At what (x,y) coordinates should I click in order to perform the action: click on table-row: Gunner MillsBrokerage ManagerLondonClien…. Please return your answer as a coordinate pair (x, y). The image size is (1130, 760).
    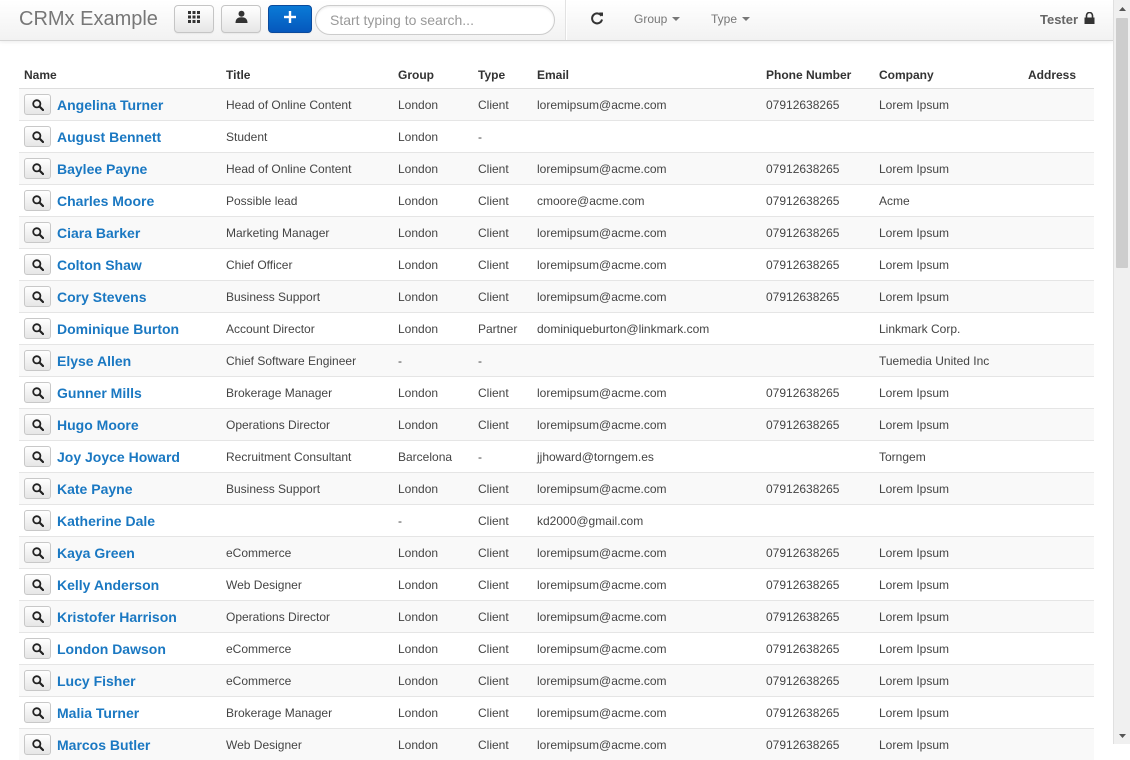
    Looking at the image, I should click on (556, 393).